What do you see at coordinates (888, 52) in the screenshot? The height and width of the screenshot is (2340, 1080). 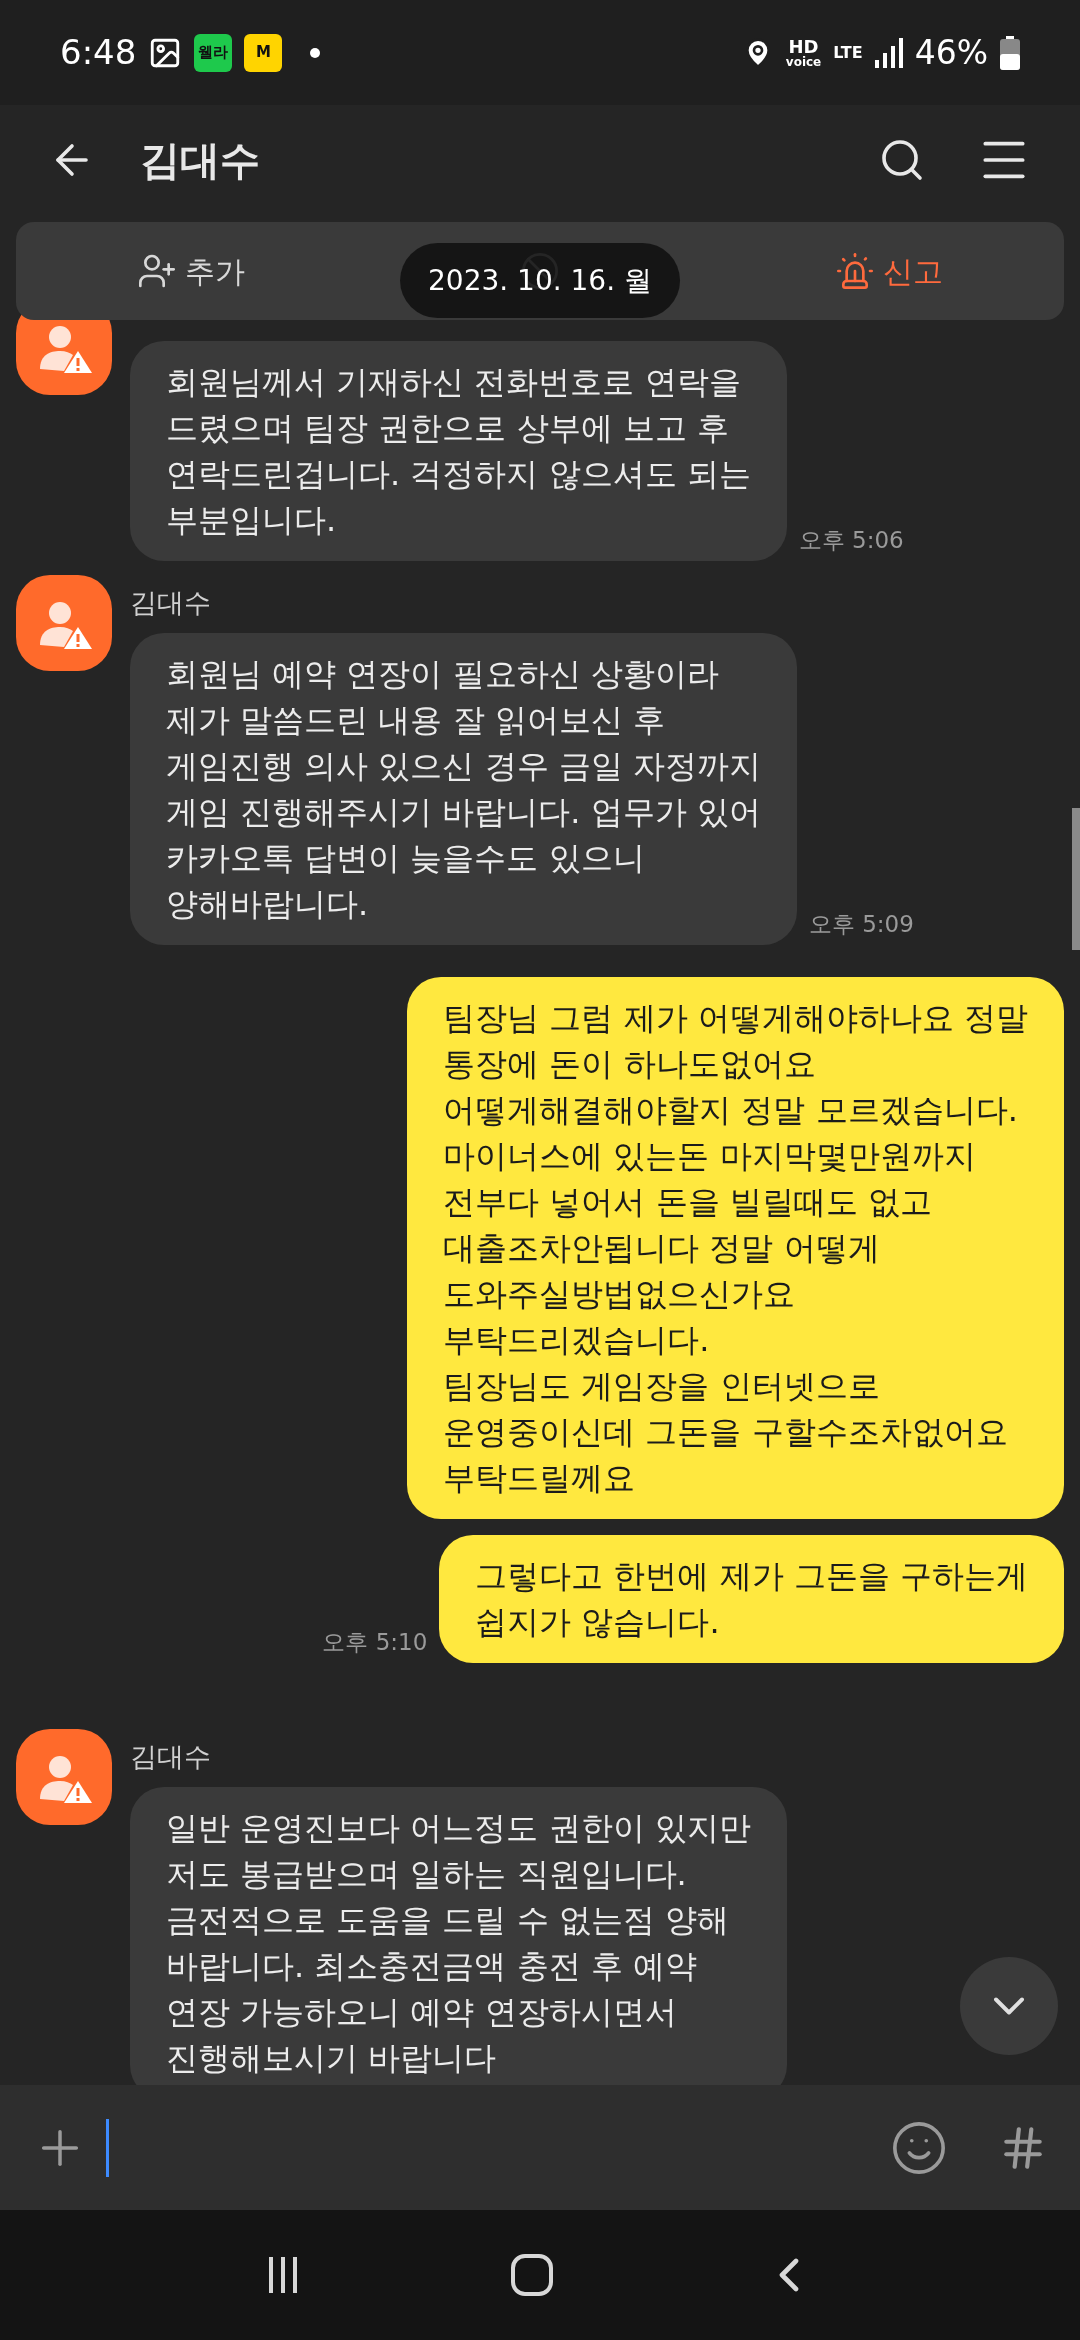 I see `signal-icon` at bounding box center [888, 52].